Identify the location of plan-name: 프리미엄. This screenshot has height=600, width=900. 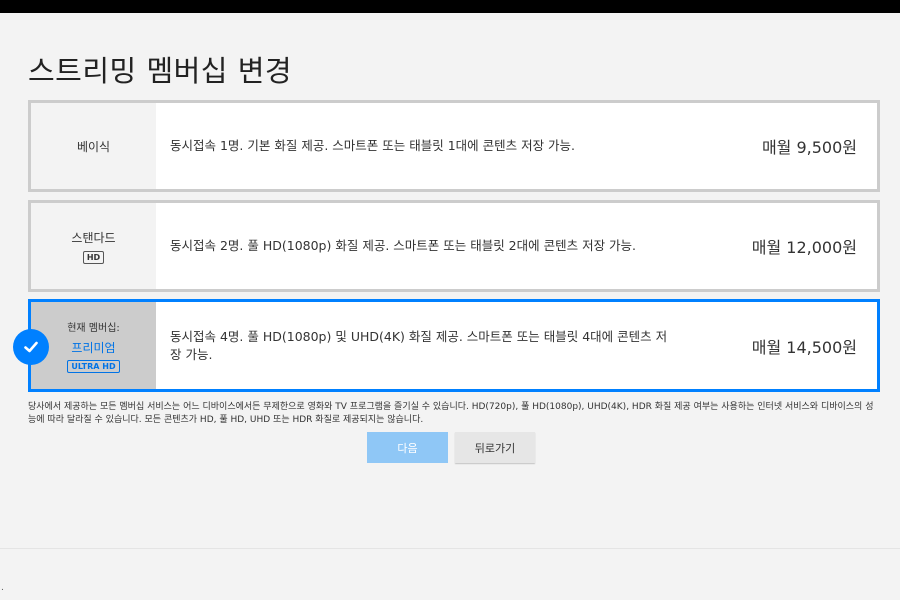
(93, 347).